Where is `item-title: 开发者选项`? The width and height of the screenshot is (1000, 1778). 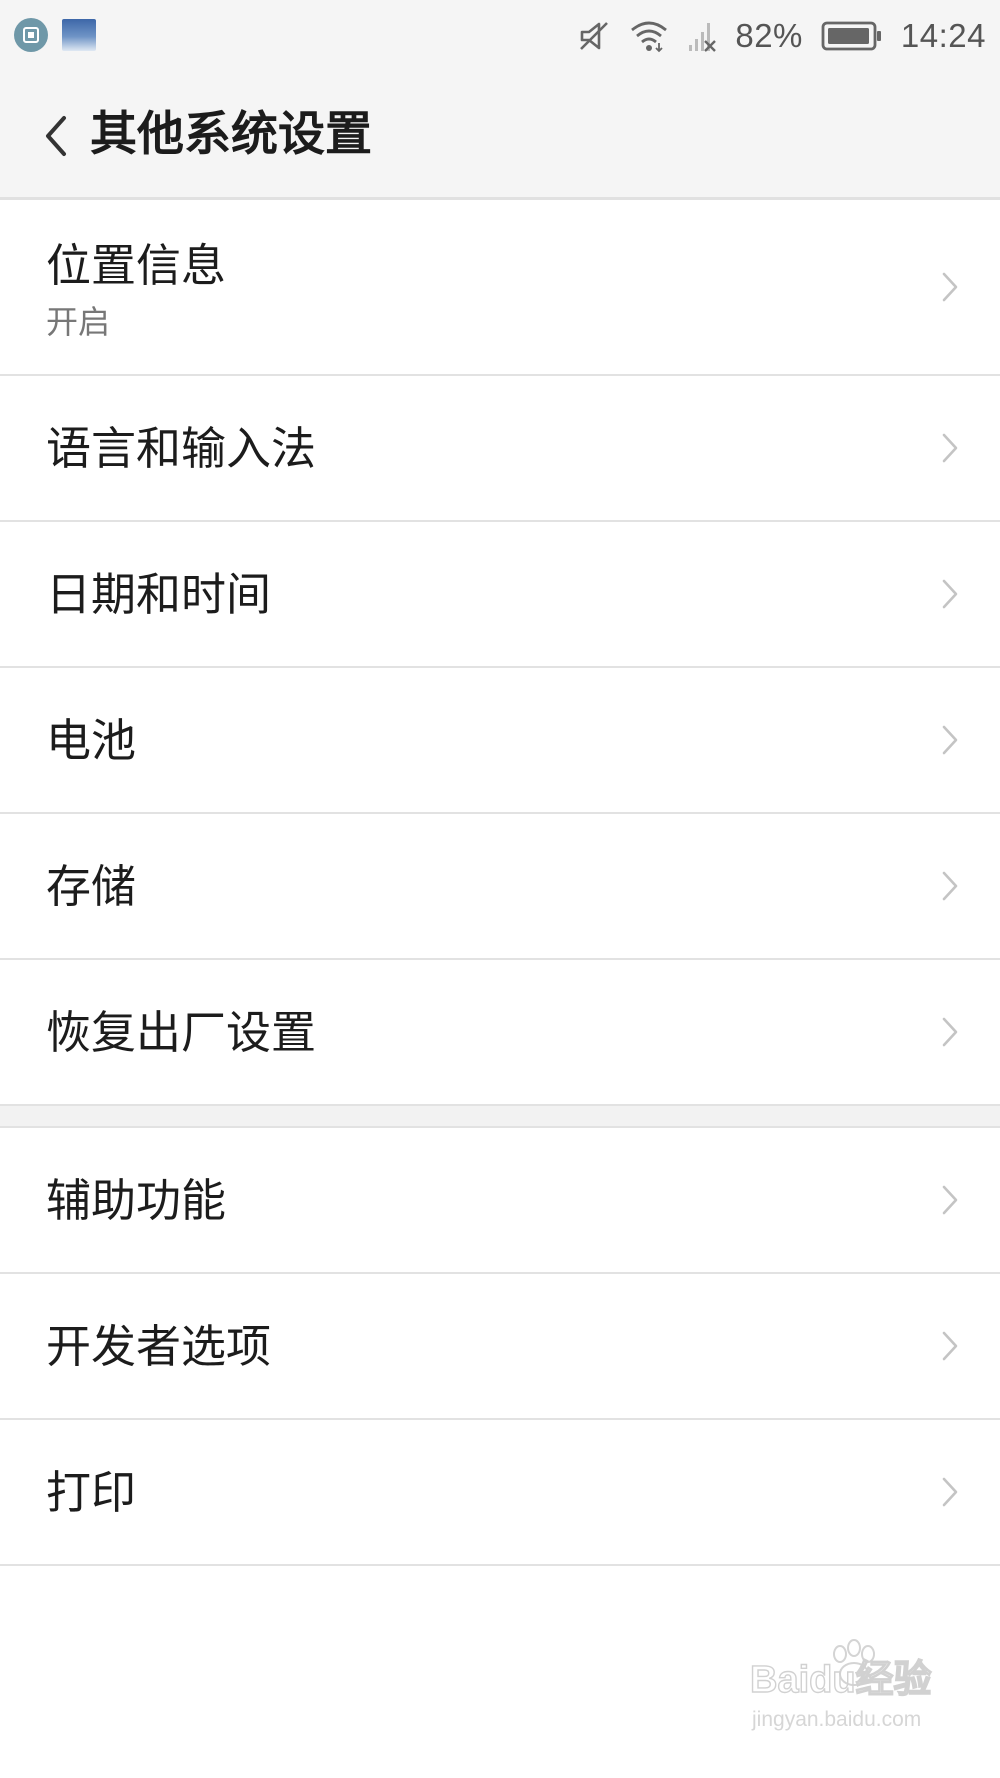 item-title: 开发者选项 is located at coordinates (159, 1346).